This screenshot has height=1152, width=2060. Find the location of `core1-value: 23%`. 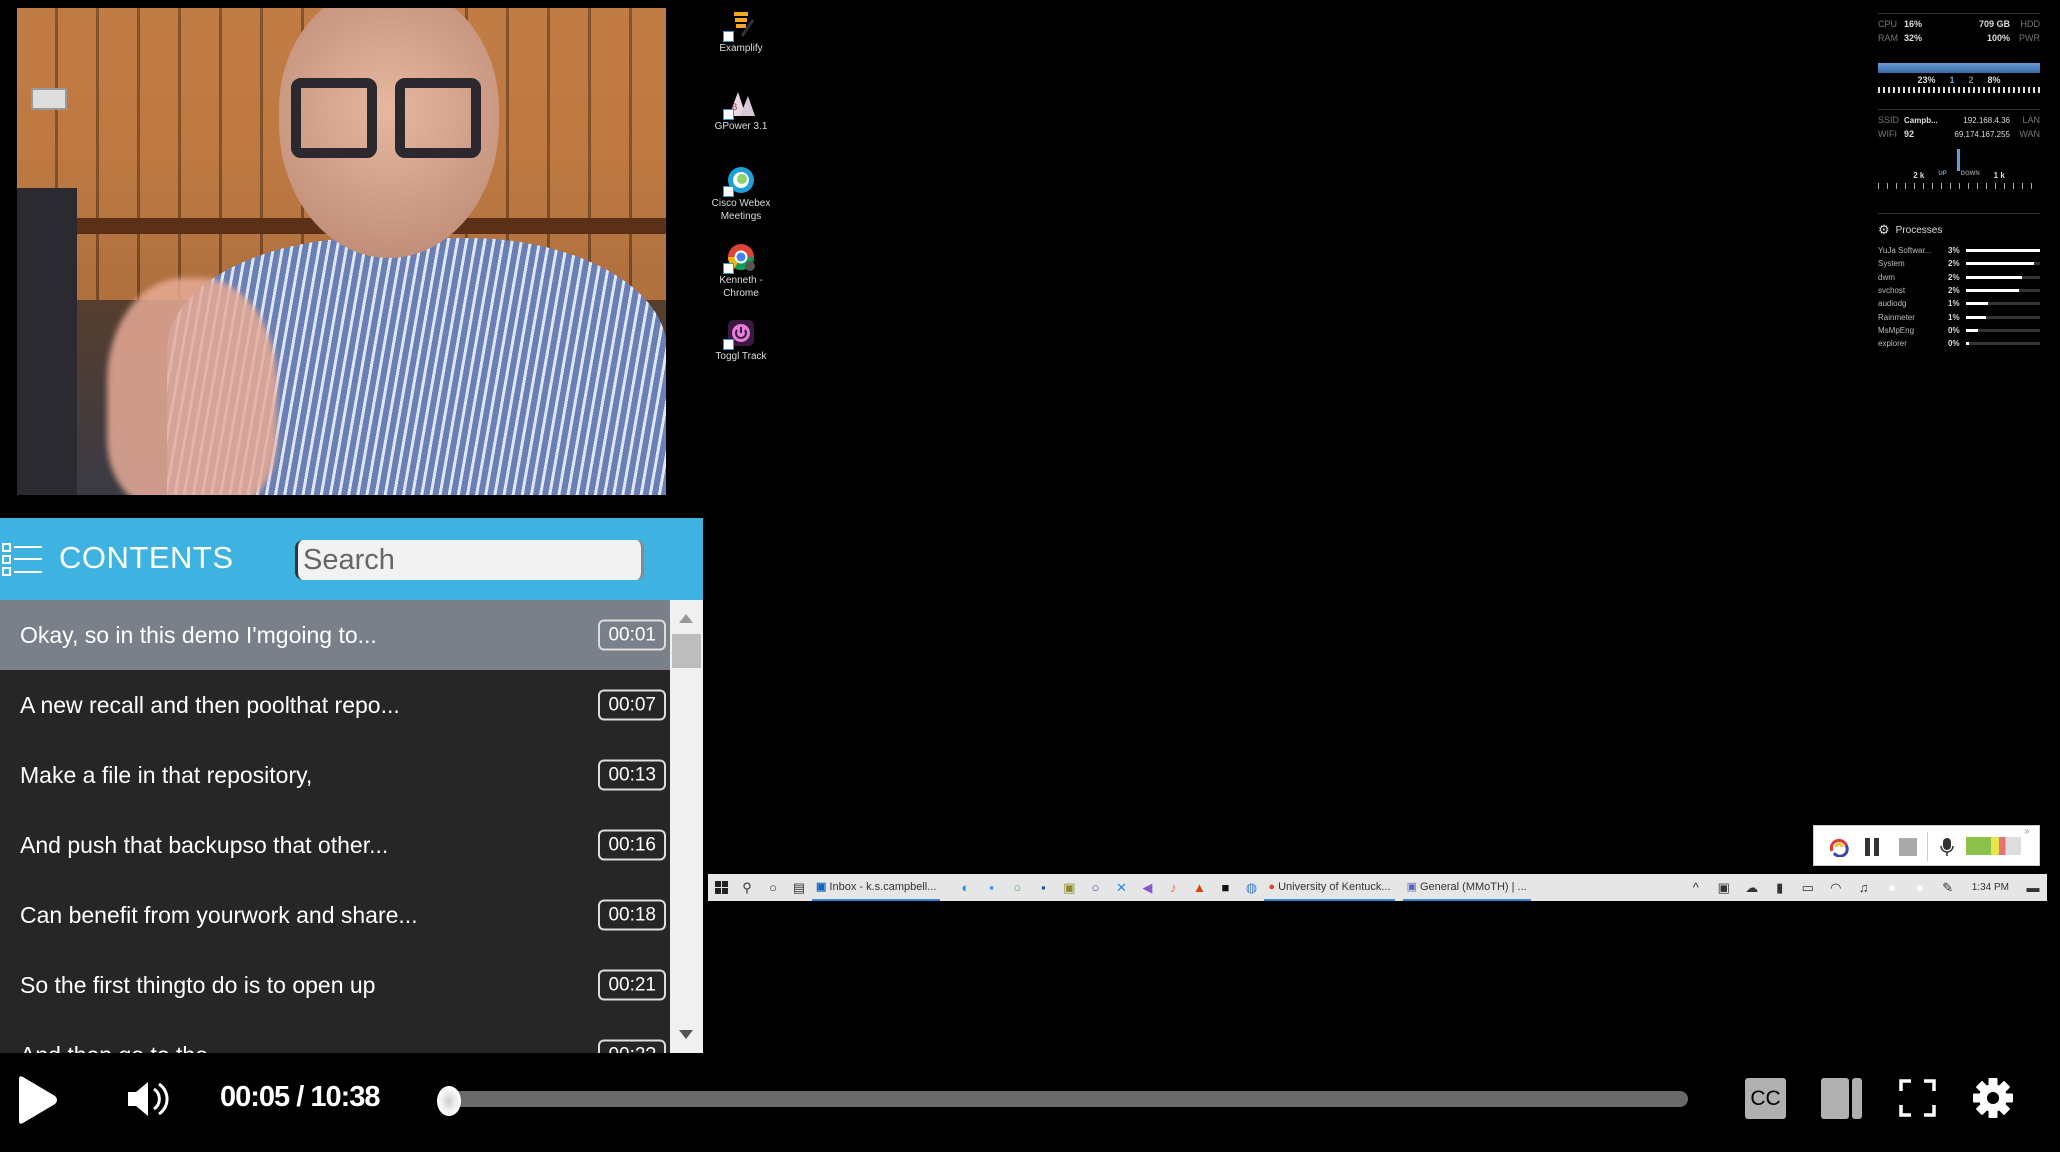

core1-value: 23% is located at coordinates (1926, 80).